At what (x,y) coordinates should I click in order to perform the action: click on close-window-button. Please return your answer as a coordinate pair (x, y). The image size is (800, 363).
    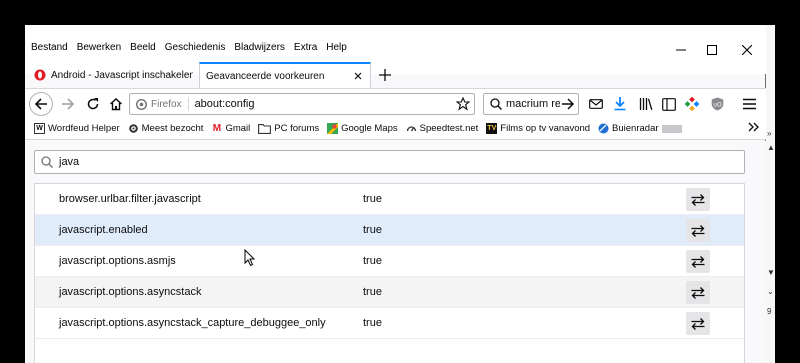
    Looking at the image, I should click on (747, 50).